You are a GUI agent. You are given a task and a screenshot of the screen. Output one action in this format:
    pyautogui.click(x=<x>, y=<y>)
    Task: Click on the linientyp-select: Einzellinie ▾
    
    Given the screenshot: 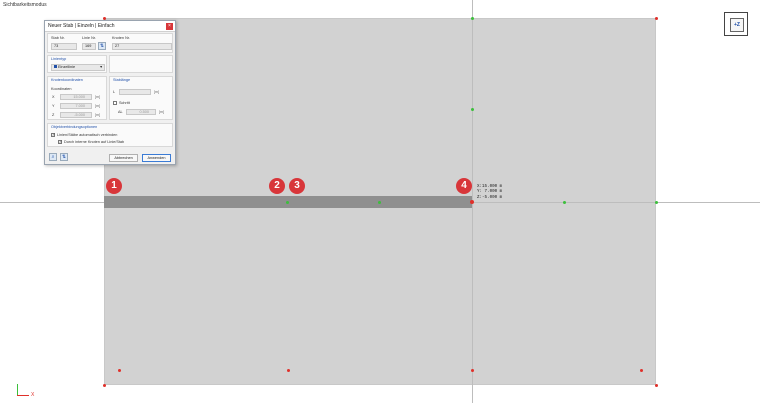 What is the action you would take?
    pyautogui.click(x=78, y=67)
    